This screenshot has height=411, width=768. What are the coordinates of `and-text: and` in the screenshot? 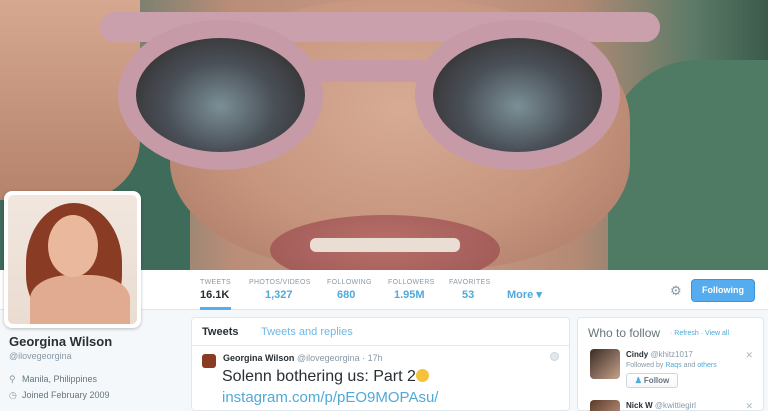 It's located at (689, 365).